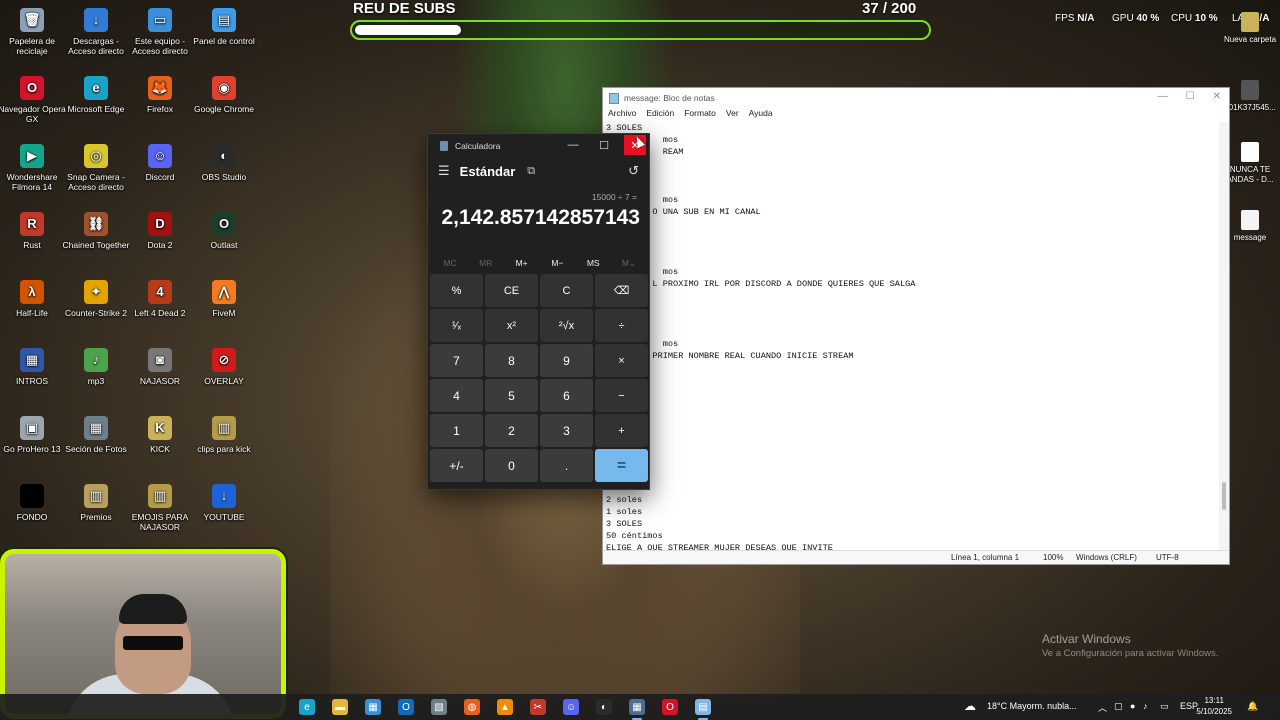  What do you see at coordinates (629, 263) in the screenshot?
I see `memory-button: M⌄` at bounding box center [629, 263].